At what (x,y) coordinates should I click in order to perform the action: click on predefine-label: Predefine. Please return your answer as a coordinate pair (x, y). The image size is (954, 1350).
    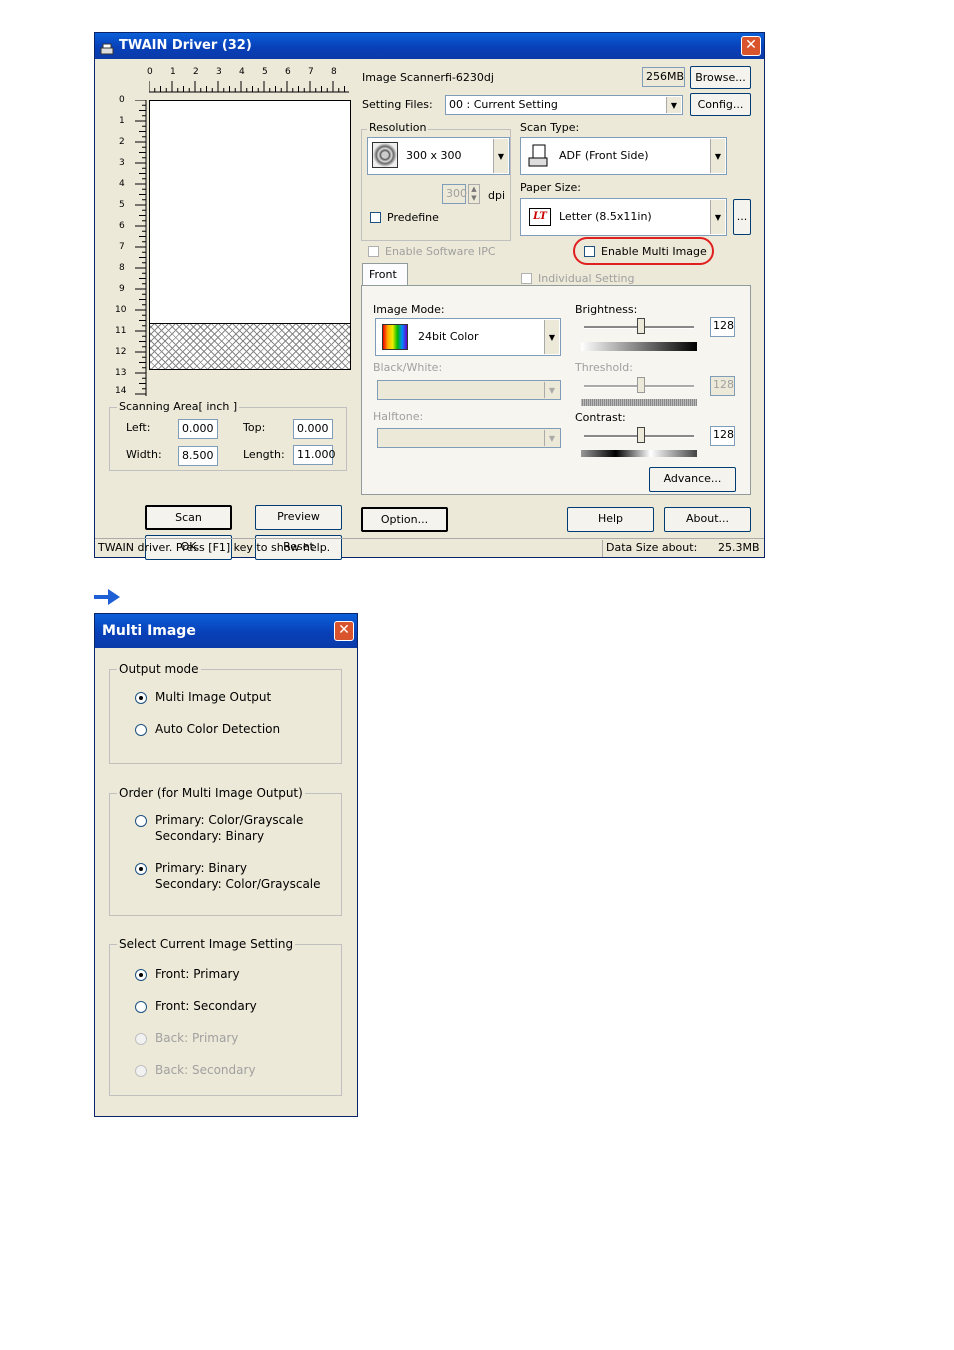
    Looking at the image, I should click on (413, 217).